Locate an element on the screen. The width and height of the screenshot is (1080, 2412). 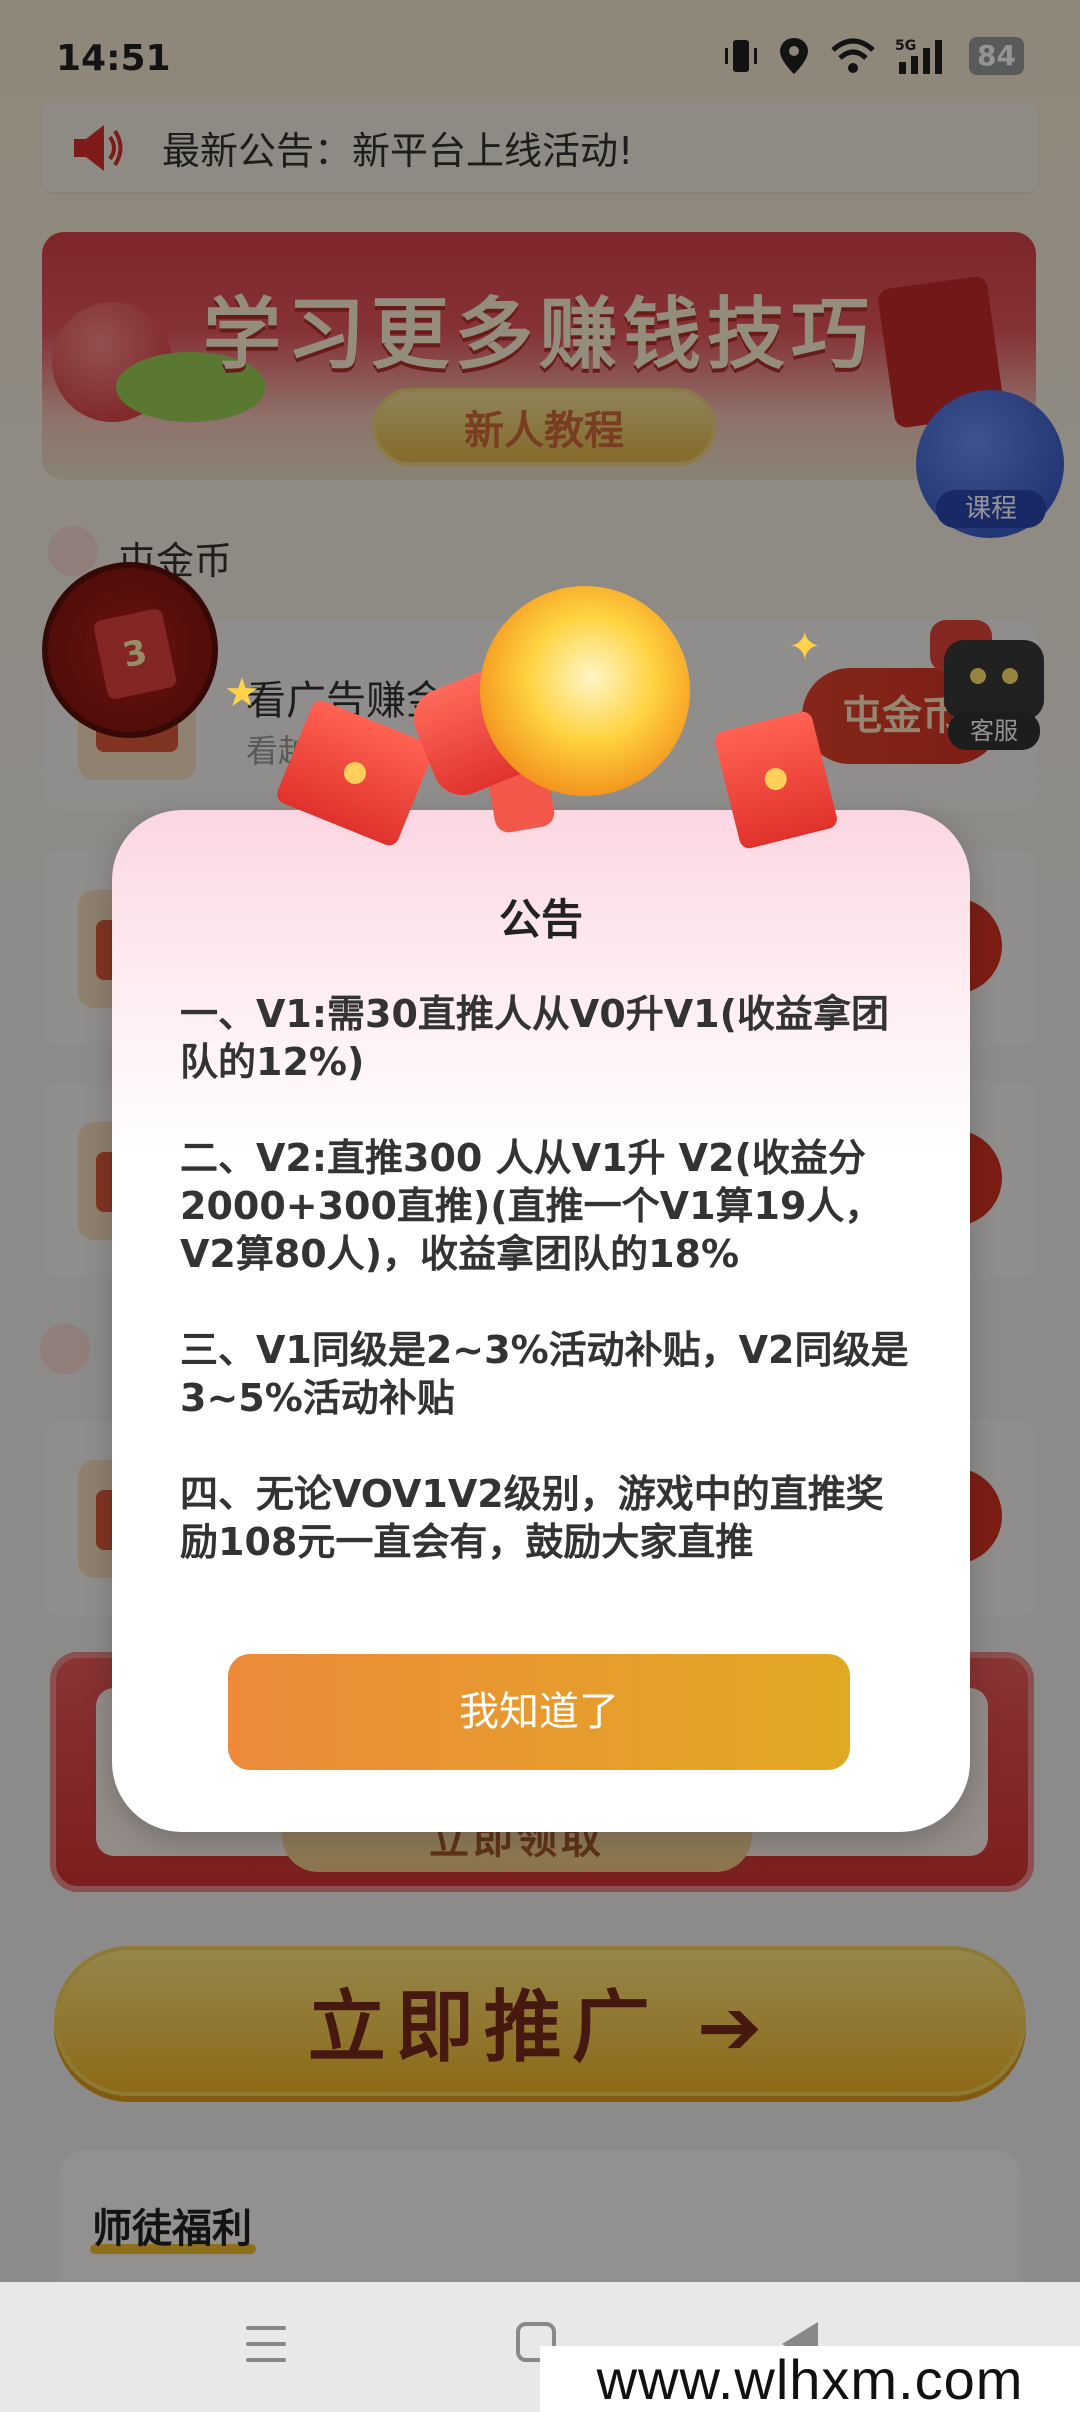
menu-icon is located at coordinates (266, 2344).